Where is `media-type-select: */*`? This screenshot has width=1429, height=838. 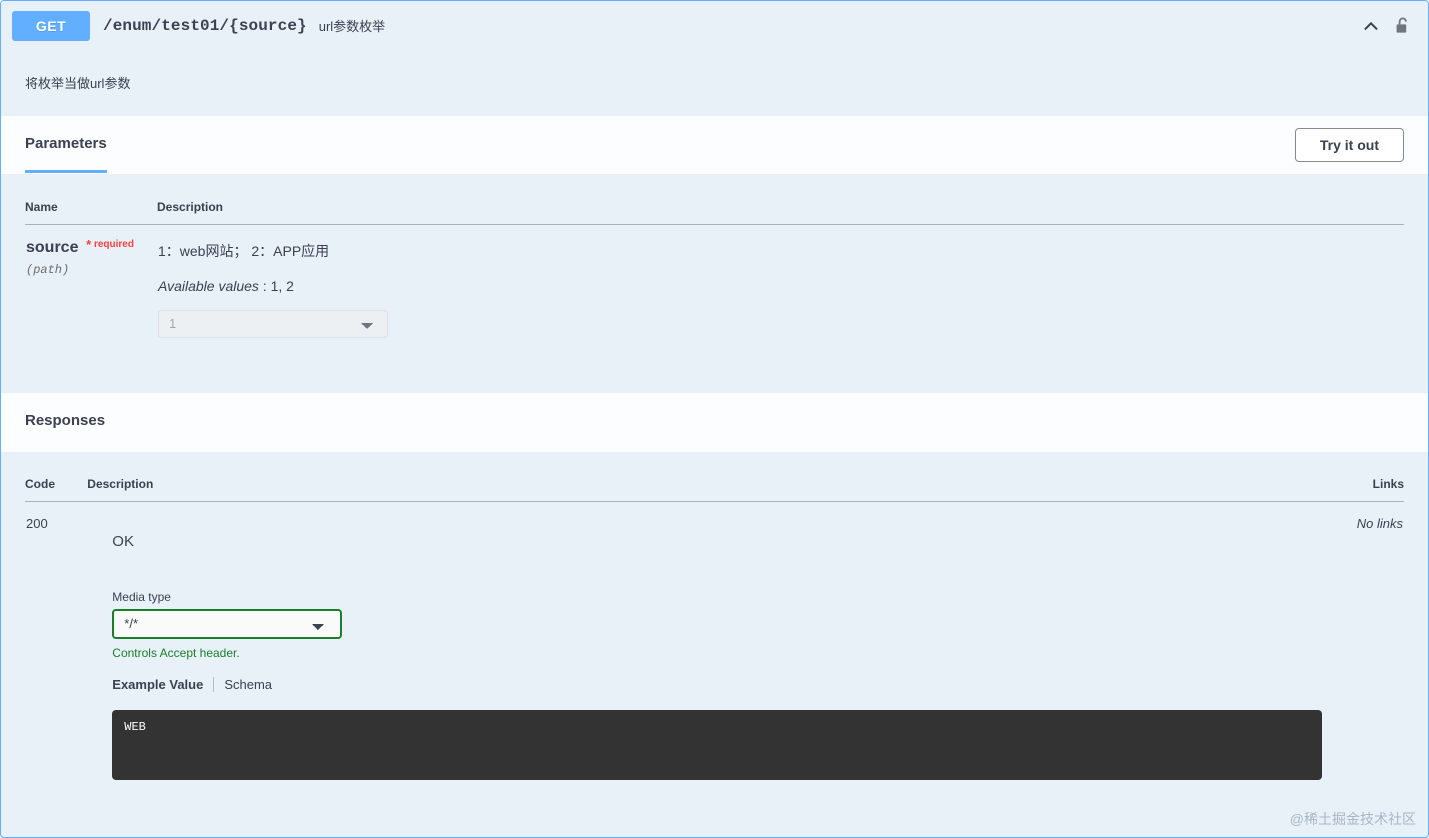
media-type-select: */* is located at coordinates (227, 623).